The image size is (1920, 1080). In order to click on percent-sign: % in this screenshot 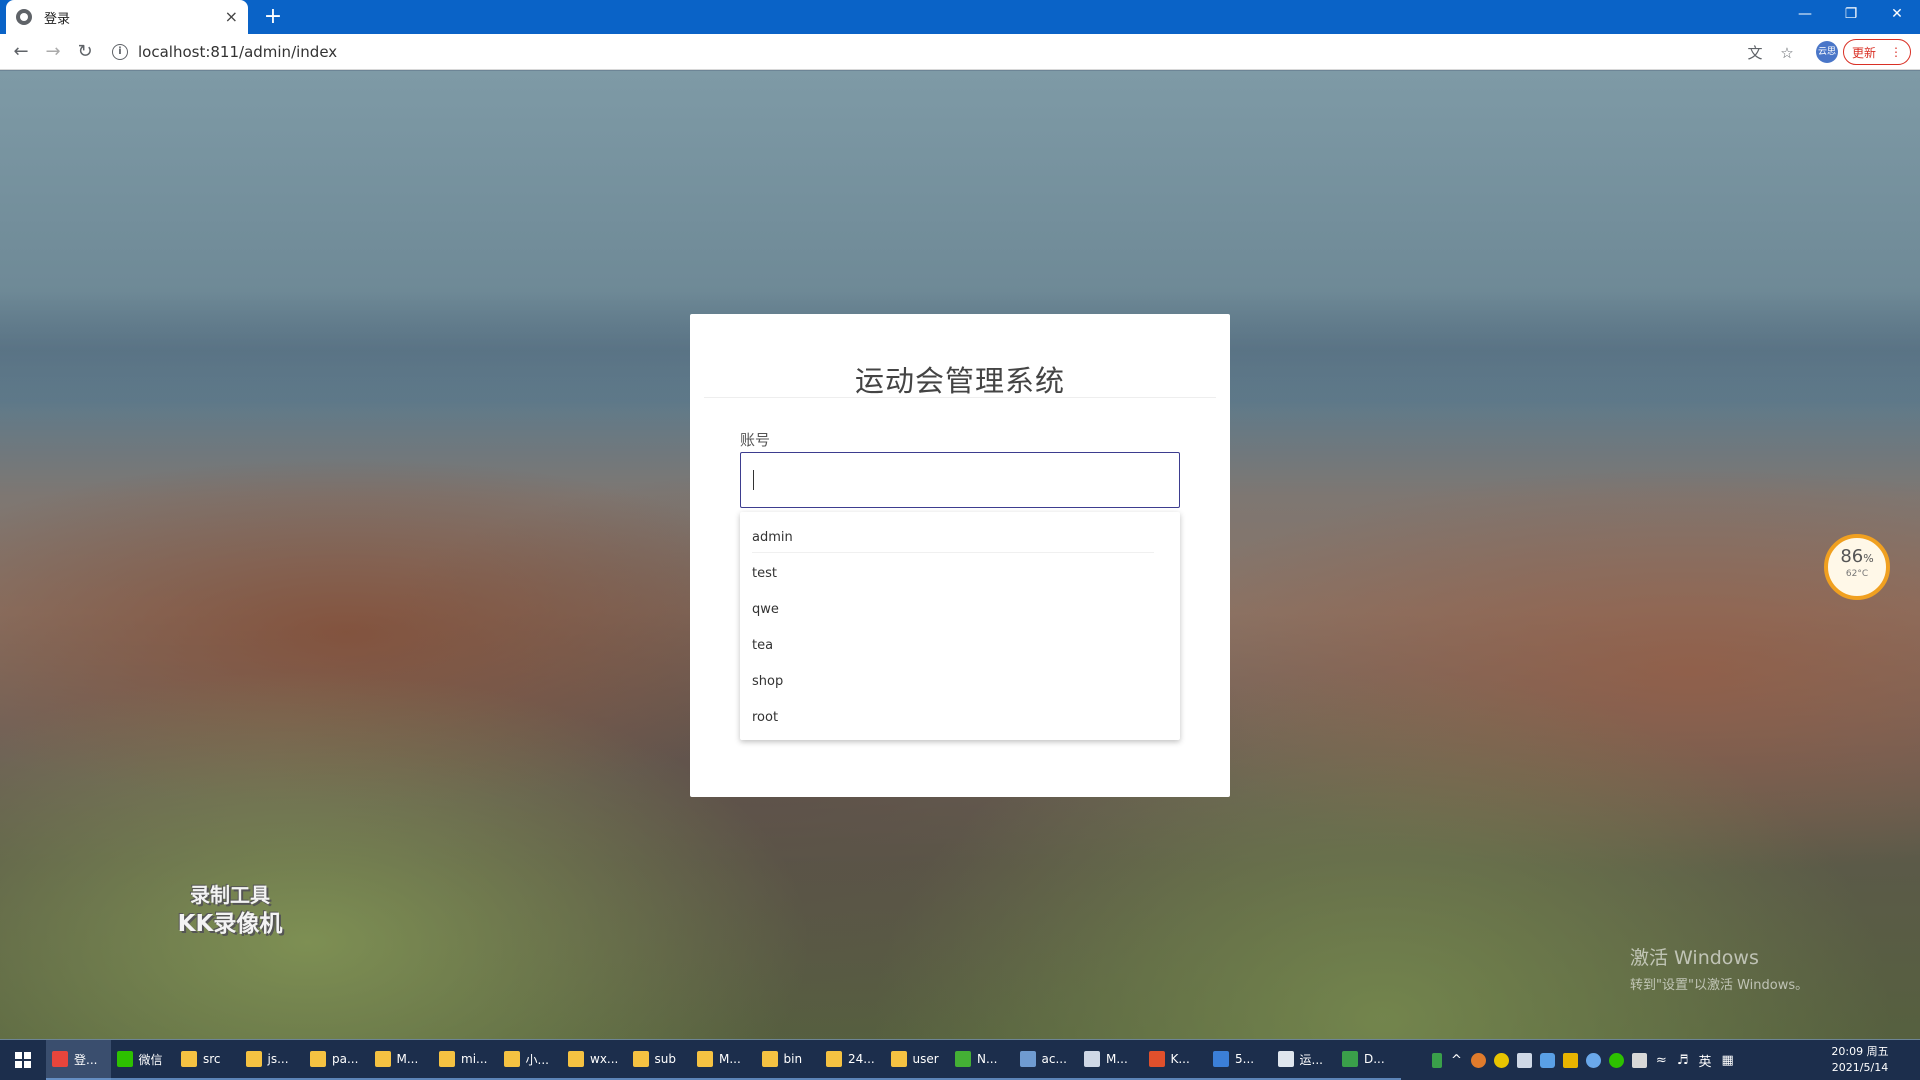, I will do `click(1868, 558)`.